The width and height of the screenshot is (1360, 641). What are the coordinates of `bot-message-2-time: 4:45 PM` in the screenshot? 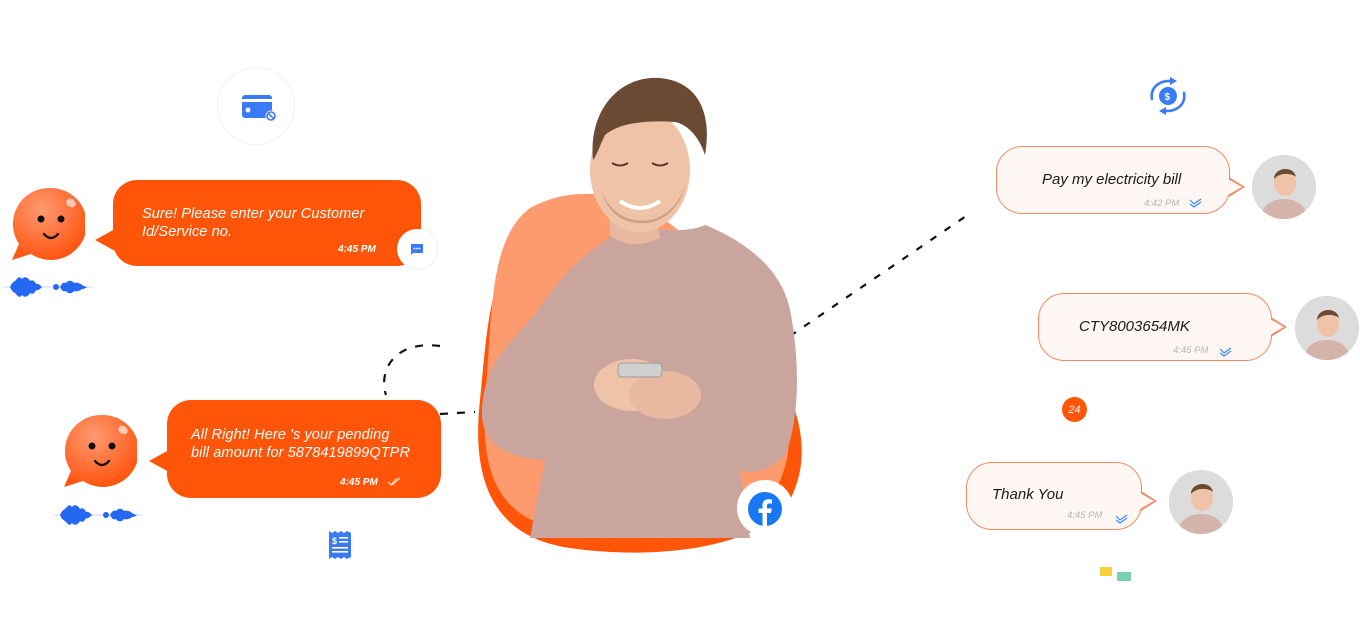 It's located at (359, 482).